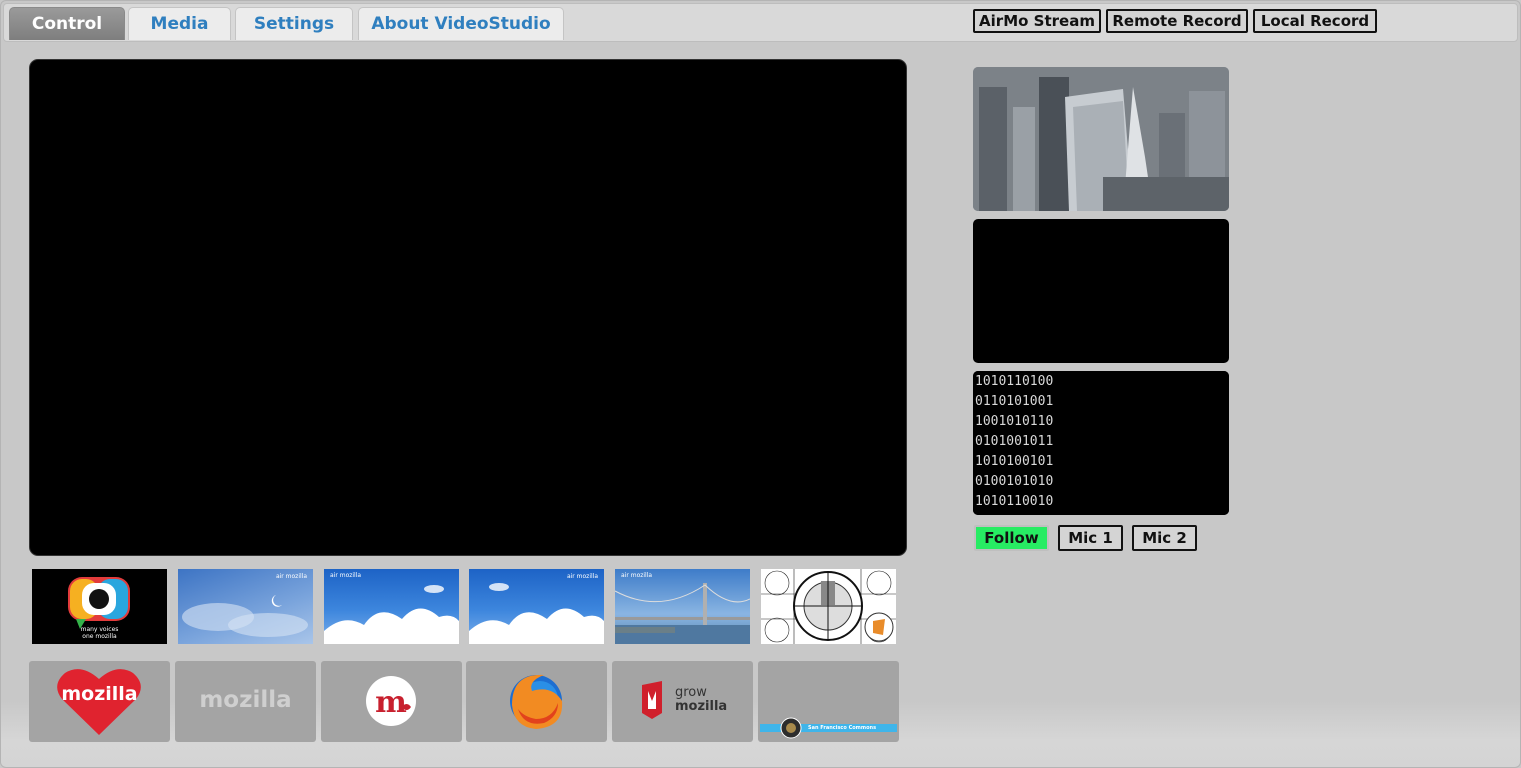 This screenshot has height=768, width=1521. Describe the element at coordinates (682, 613) in the screenshot. I see `bridge-icon` at that location.